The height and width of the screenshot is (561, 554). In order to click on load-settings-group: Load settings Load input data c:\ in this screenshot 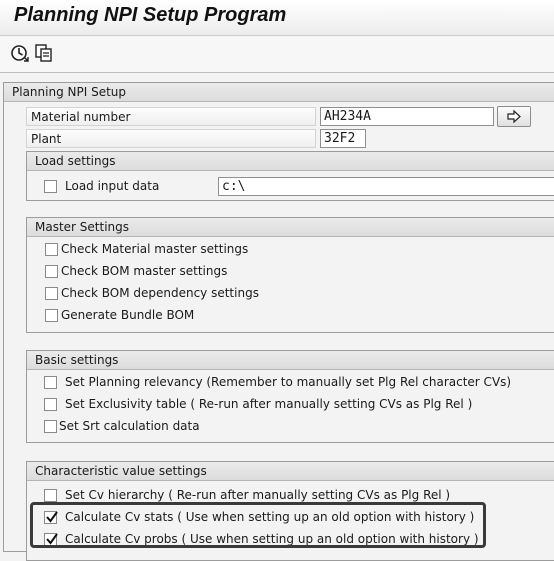, I will do `click(290, 176)`.